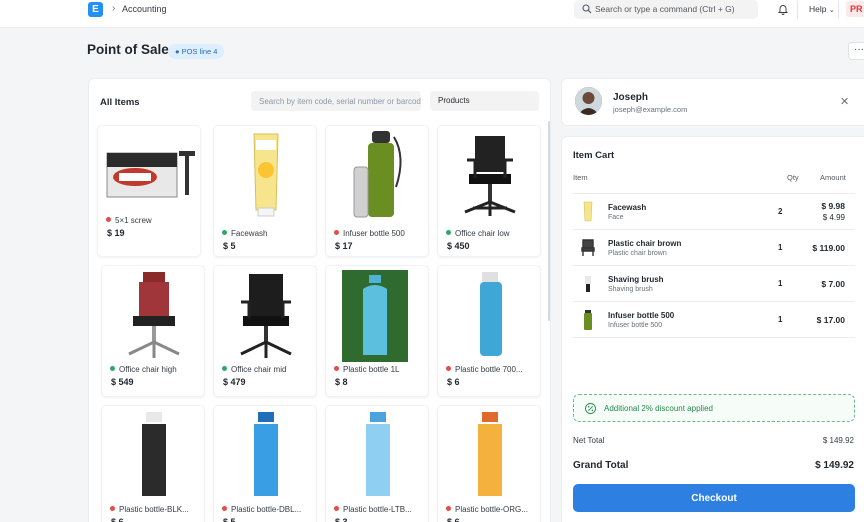  Describe the element at coordinates (265, 191) in the screenshot. I see `item-card-facewash: Facewash $ 5` at that location.